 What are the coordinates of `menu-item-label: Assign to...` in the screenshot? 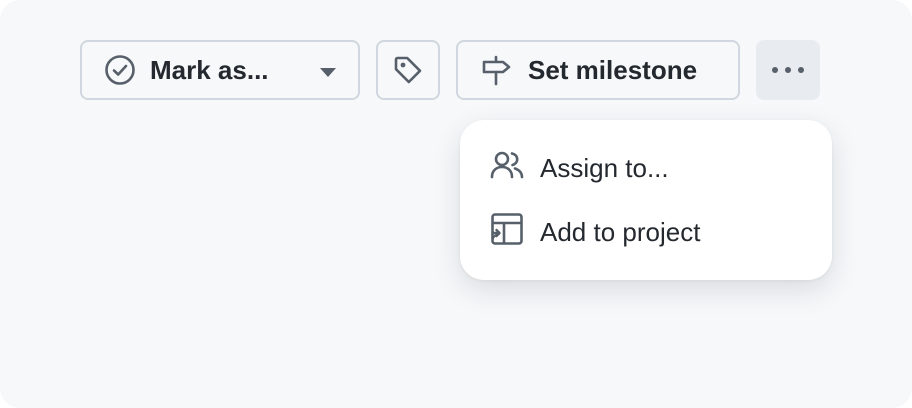 It's located at (604, 167).